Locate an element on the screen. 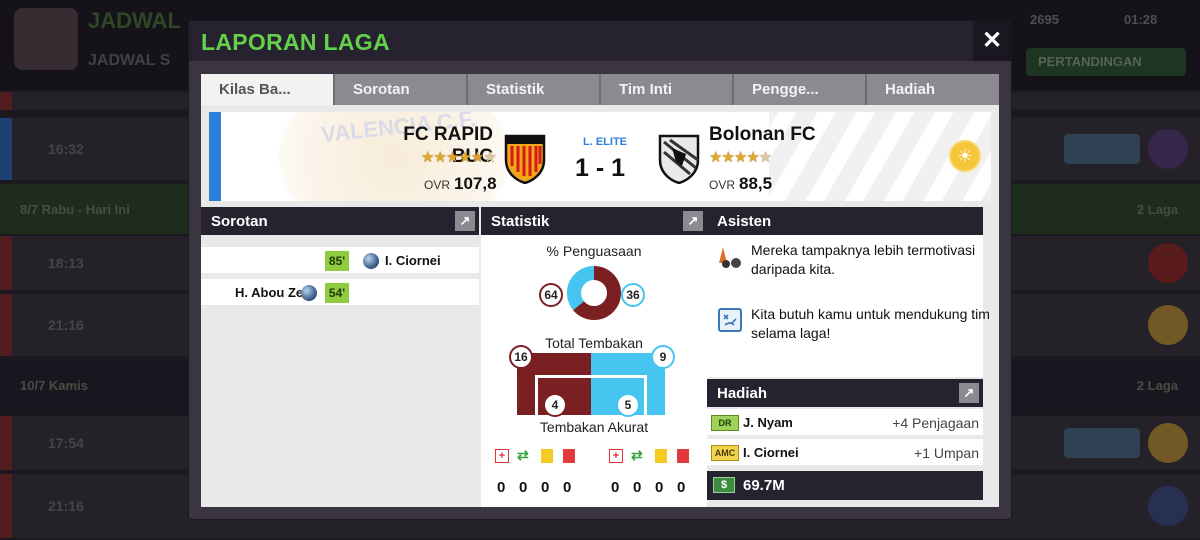 The image size is (1200, 540). possession-label: % Penguasaan is located at coordinates (594, 251).